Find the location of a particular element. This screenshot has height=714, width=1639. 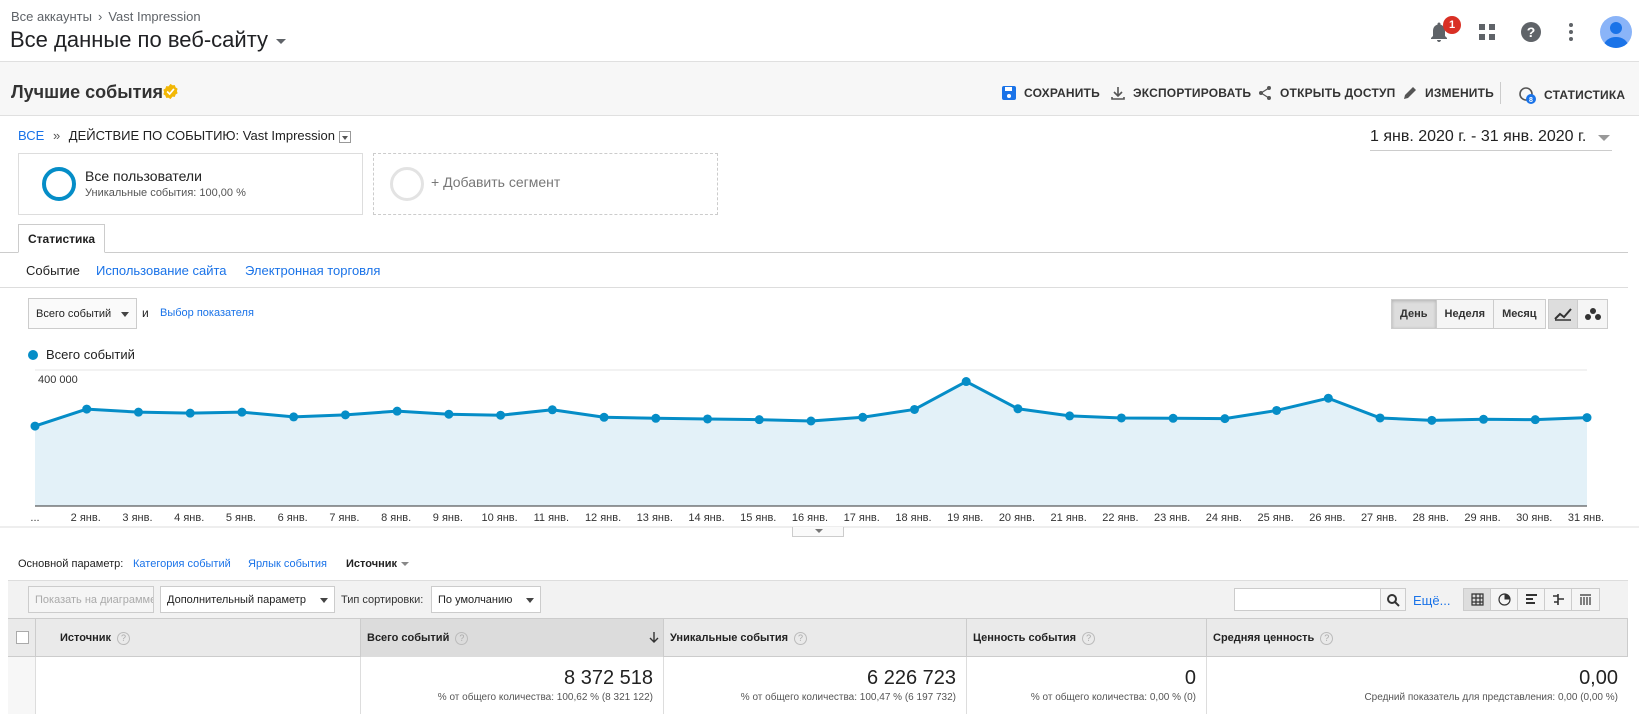

avatar is located at coordinates (1616, 32).